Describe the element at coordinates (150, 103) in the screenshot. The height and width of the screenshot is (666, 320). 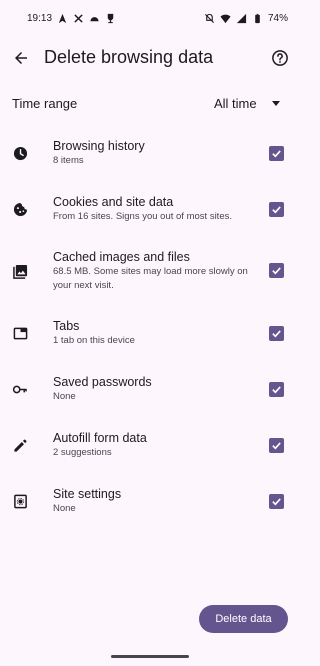
I see `time-range-row: Time range All time` at that location.